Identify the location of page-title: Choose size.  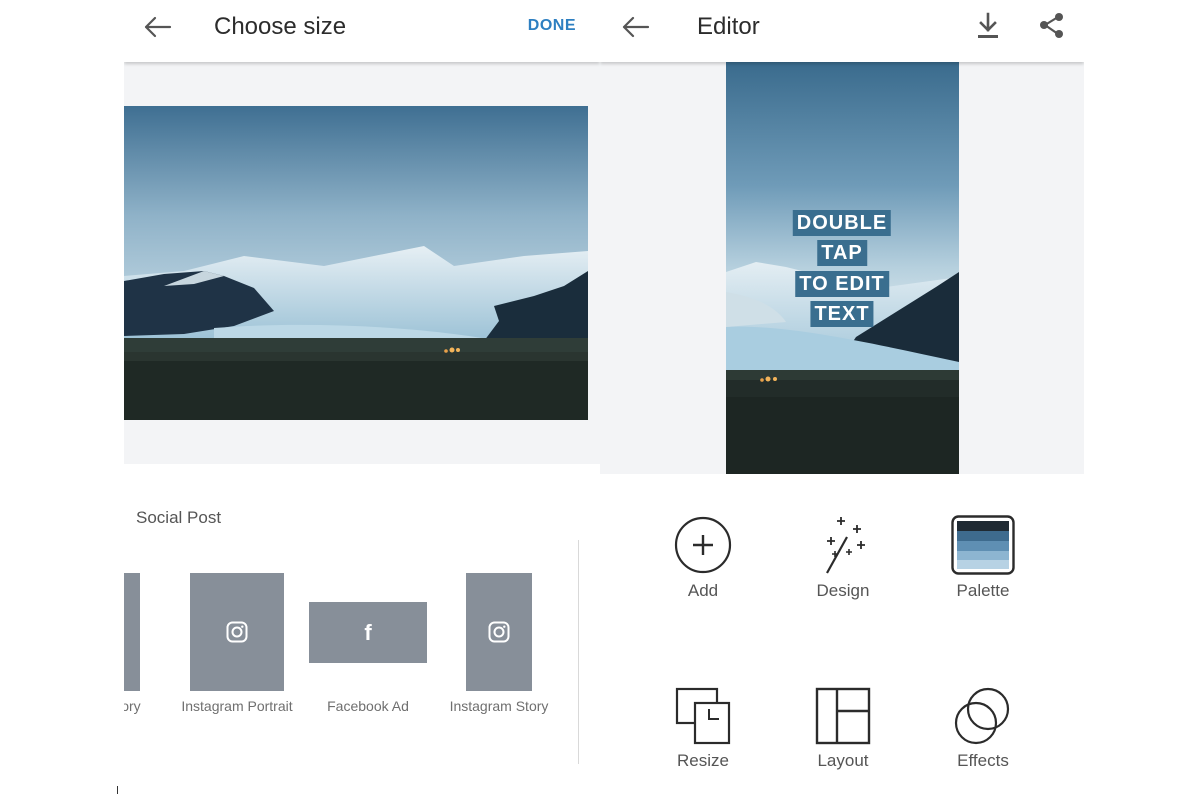
(280, 26).